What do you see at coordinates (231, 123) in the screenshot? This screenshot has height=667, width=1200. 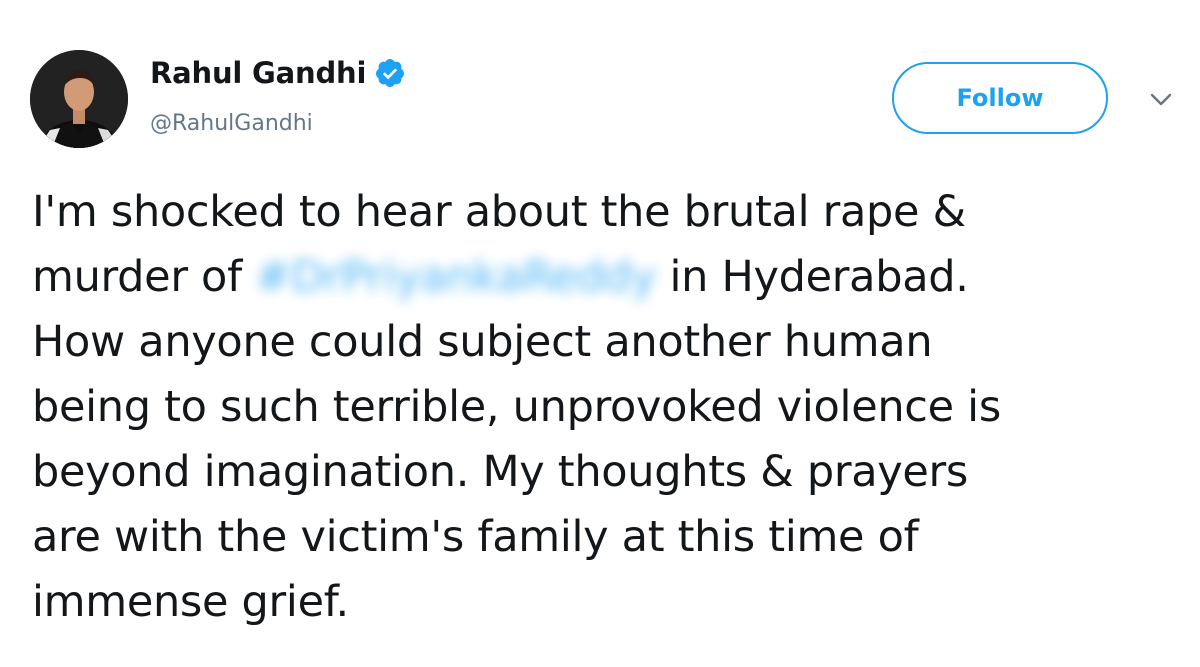 I see `author-handle: @RahulGandhi` at bounding box center [231, 123].